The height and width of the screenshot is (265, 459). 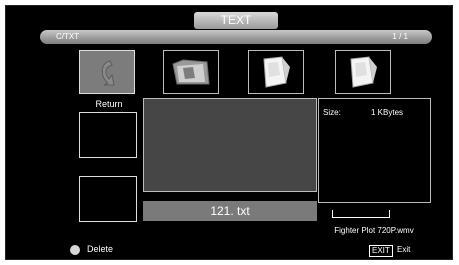 What do you see at coordinates (374, 230) in the screenshot?
I see `next-item-name: Fighter Plot 720P.wmv` at bounding box center [374, 230].